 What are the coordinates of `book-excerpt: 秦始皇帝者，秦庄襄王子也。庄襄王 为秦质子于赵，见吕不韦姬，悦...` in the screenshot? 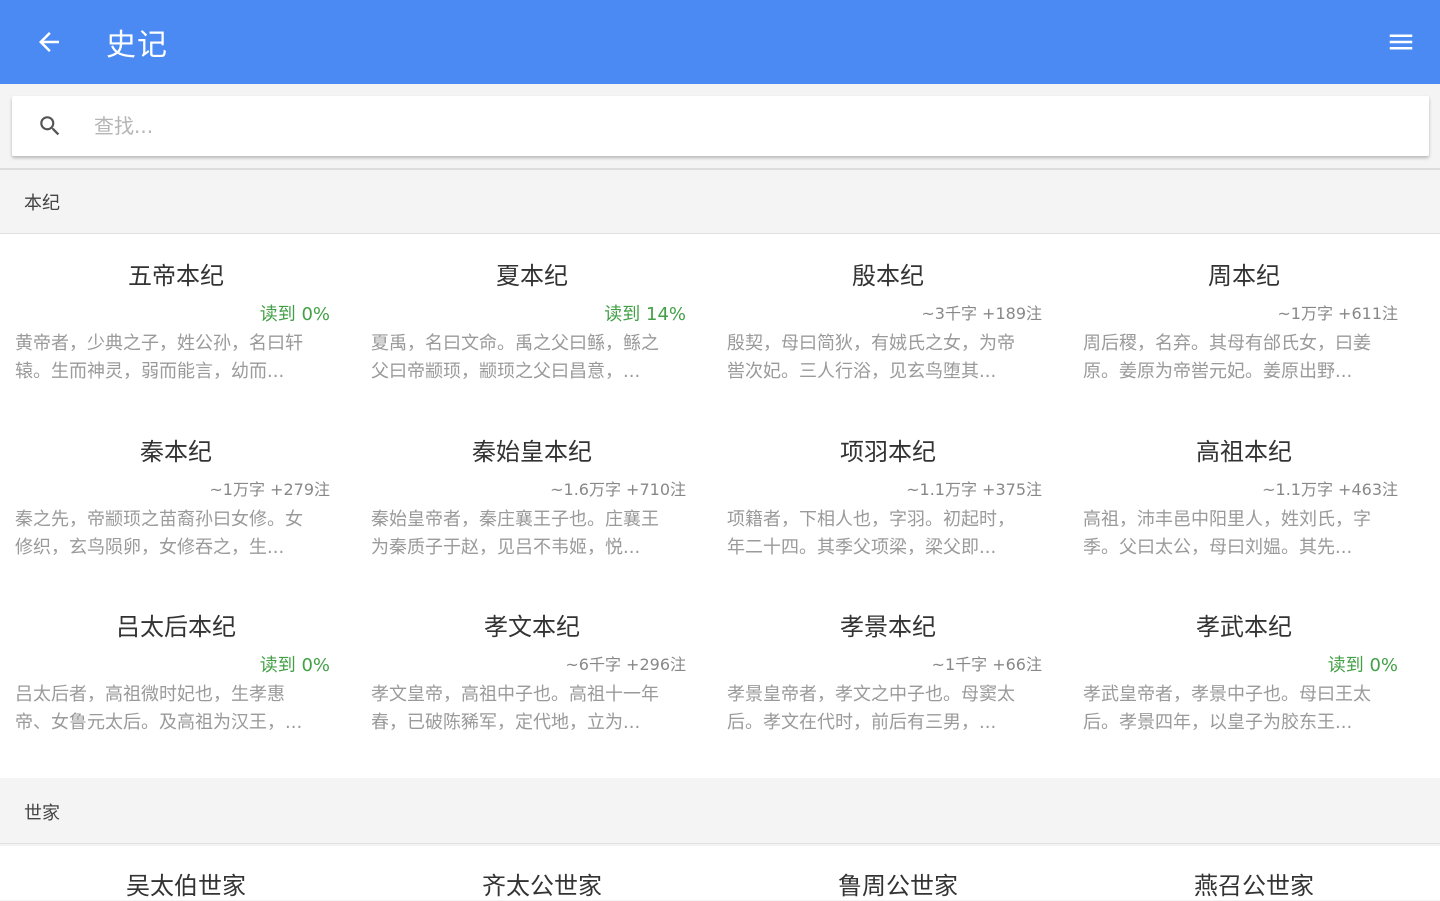 It's located at (515, 533).